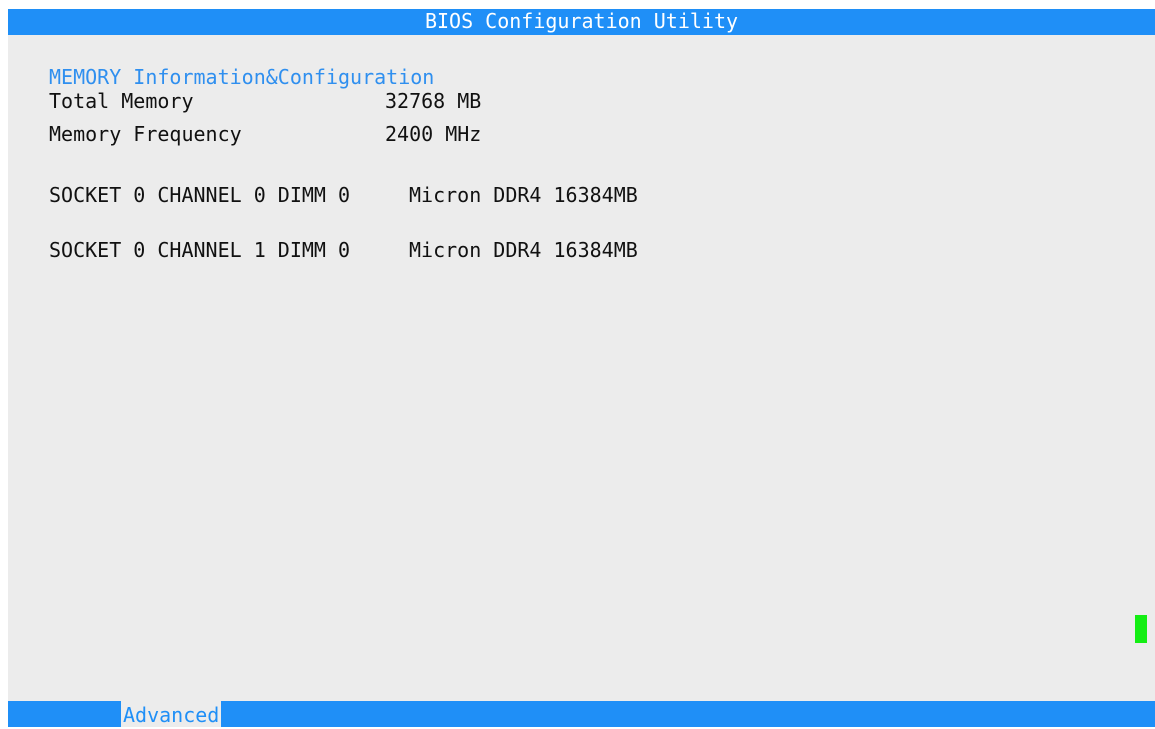 This screenshot has height=729, width=1155. I want to click on total-memory-value: 32768 MB, so click(433, 101).